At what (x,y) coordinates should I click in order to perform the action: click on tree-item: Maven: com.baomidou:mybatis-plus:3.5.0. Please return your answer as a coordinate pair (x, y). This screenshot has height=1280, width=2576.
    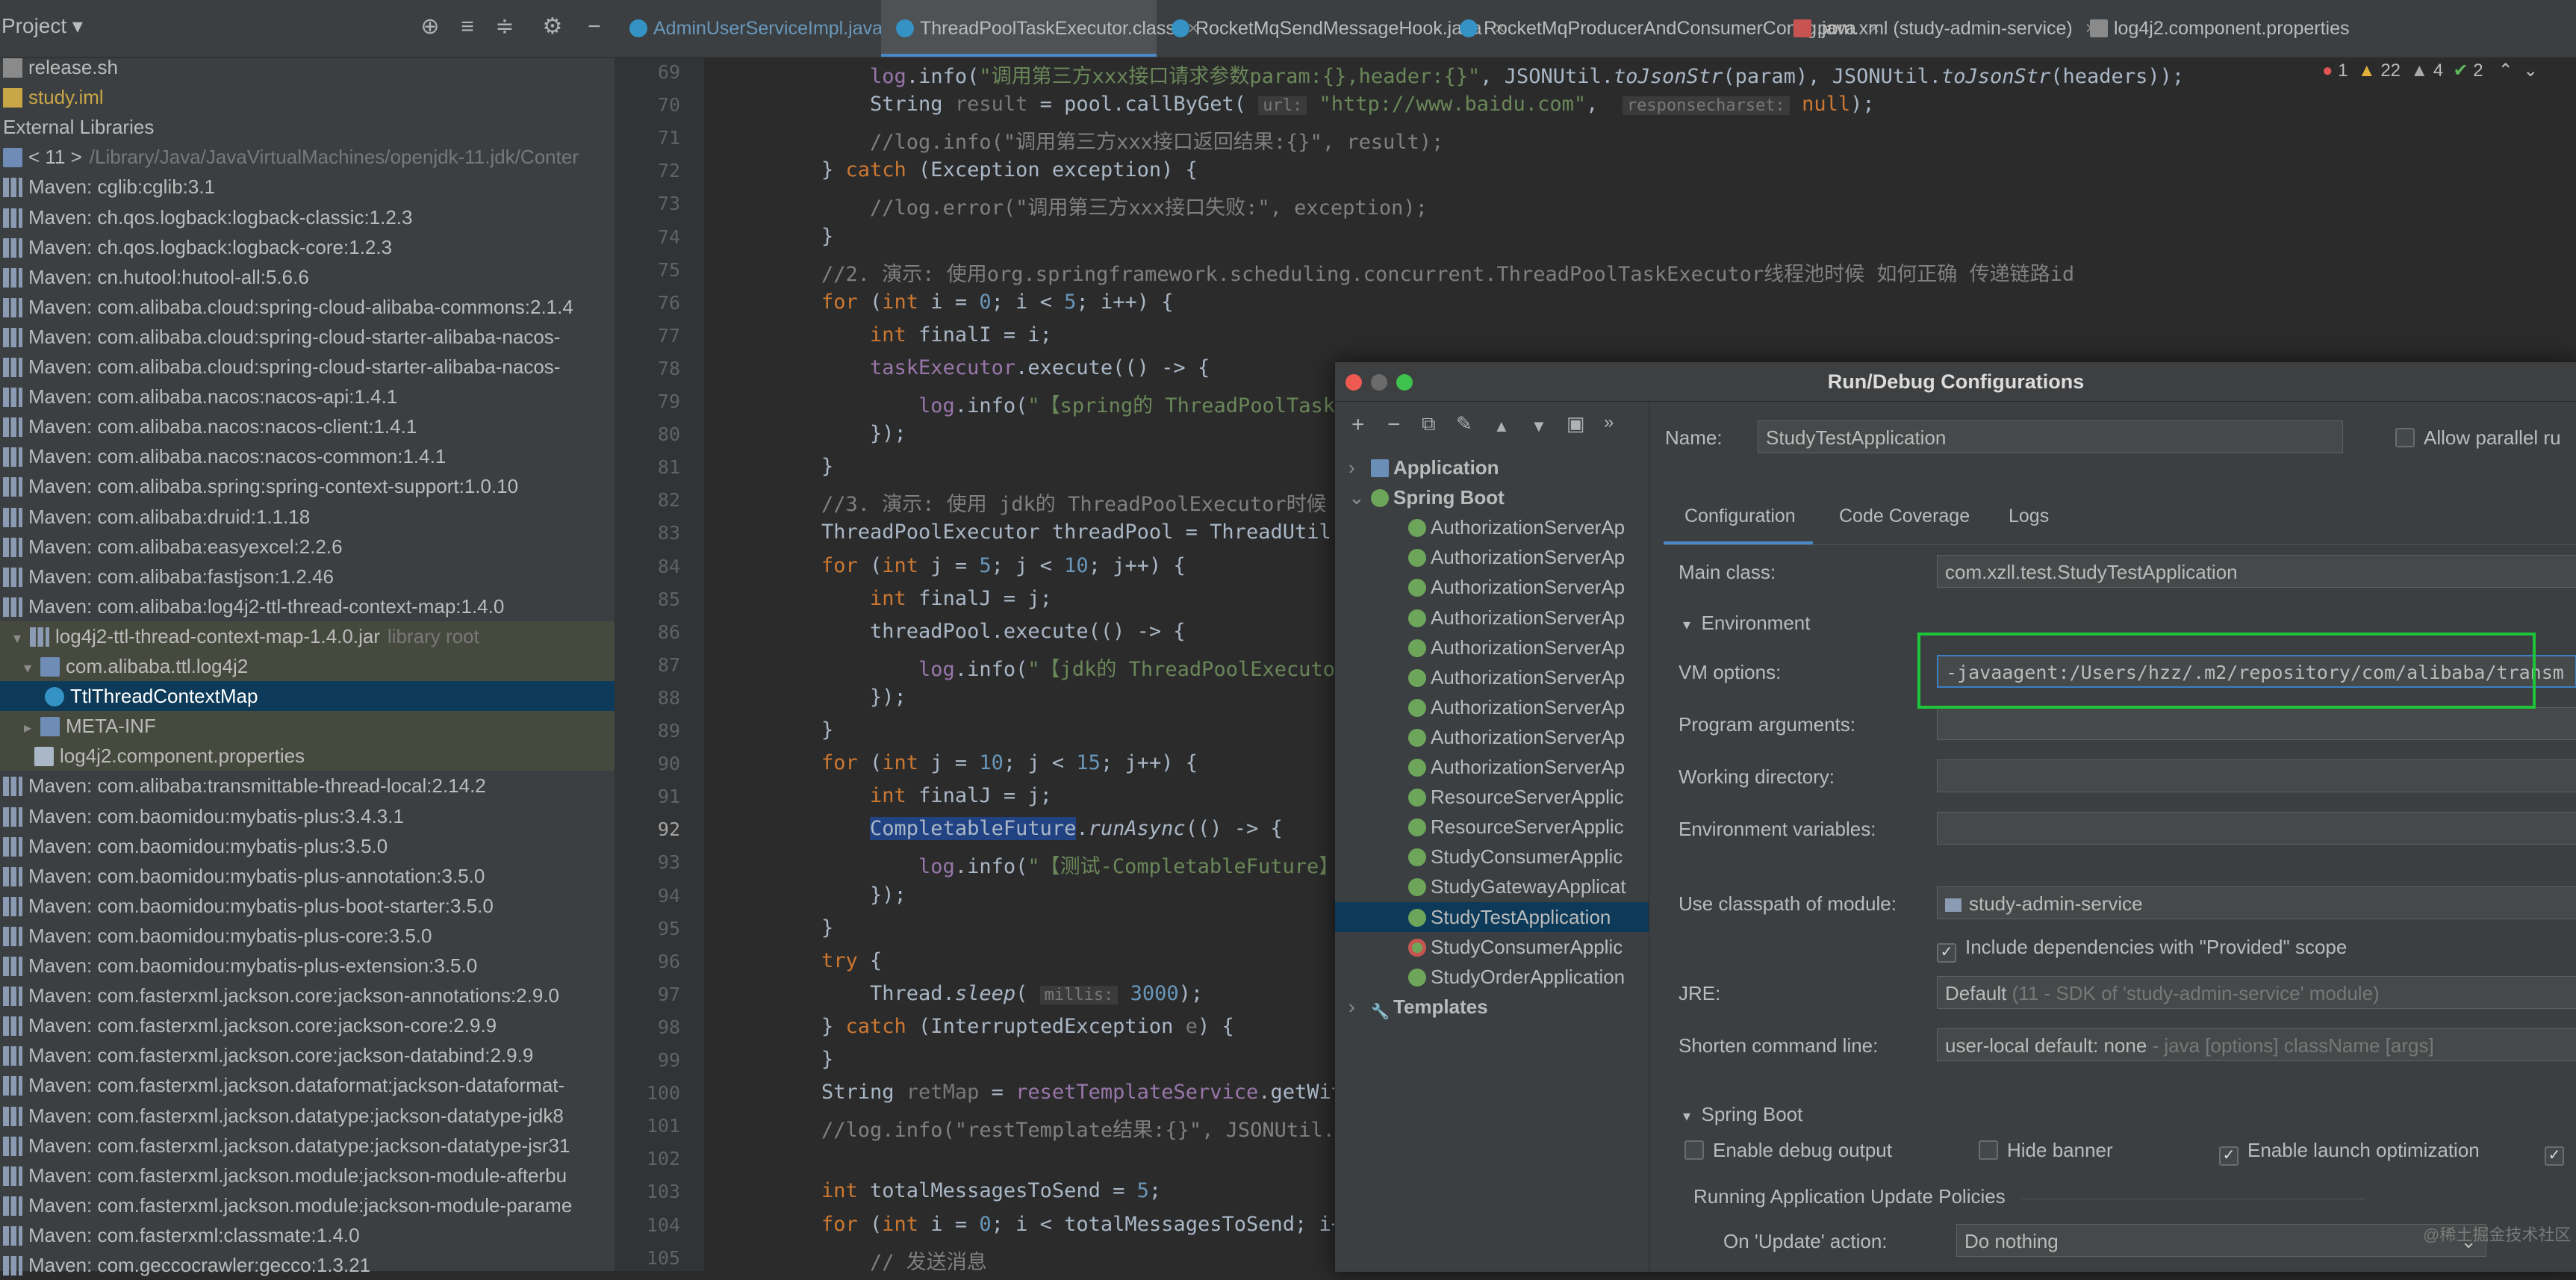
    Looking at the image, I should click on (308, 846).